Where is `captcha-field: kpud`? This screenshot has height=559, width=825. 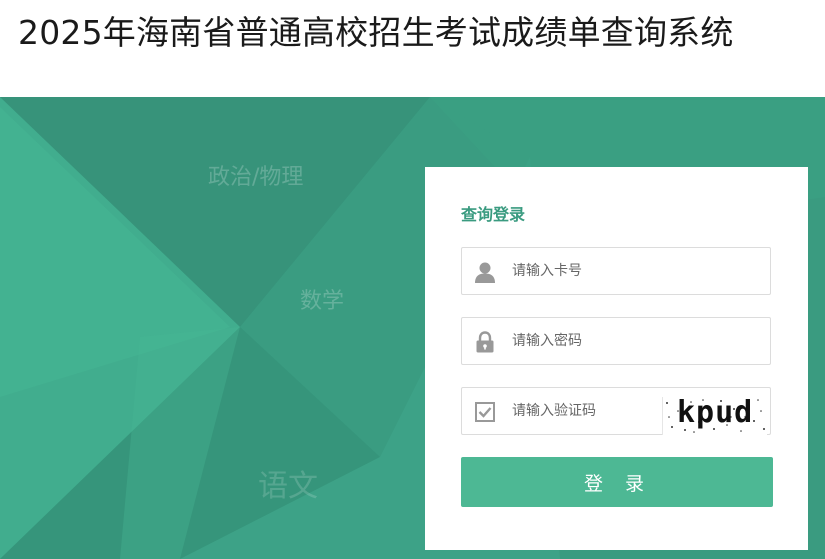
captcha-field: kpud is located at coordinates (616, 411).